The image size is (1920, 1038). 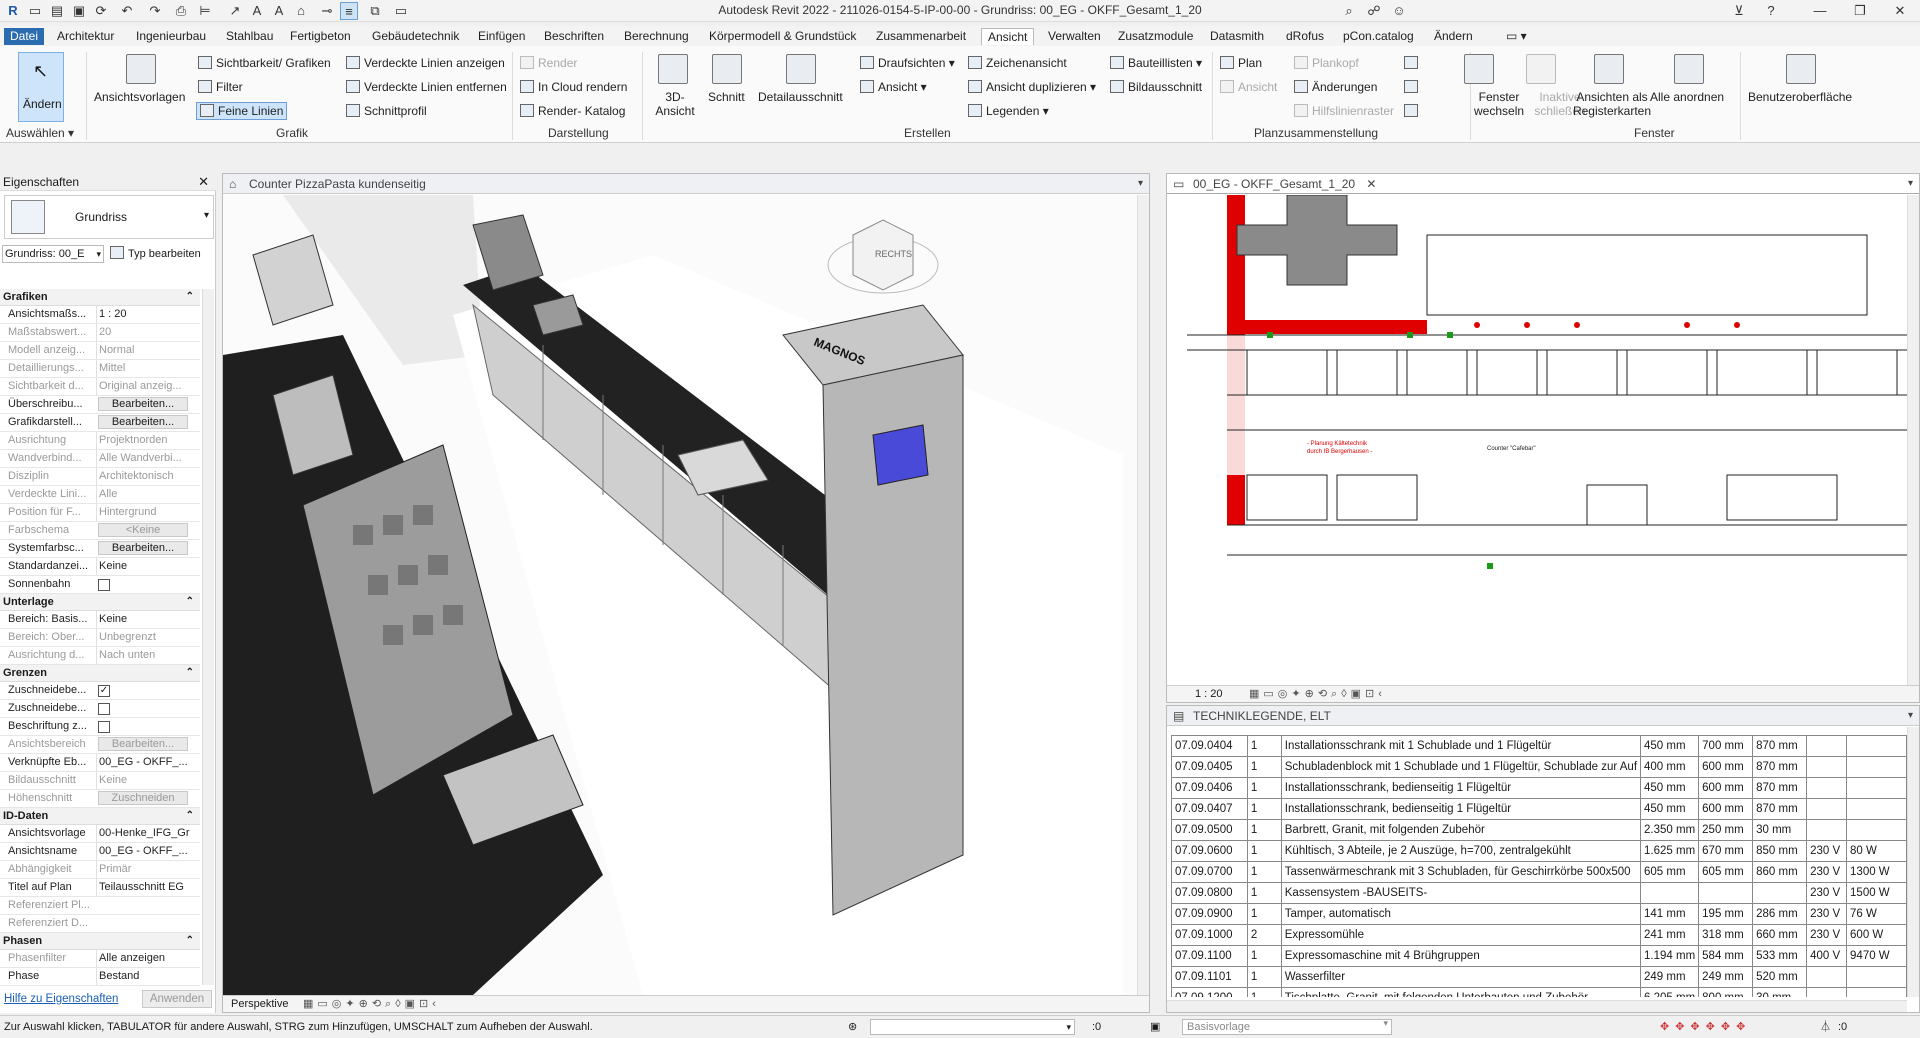 What do you see at coordinates (1461, 914) in the screenshot?
I see `schedule-cell: Tamper, automatisch` at bounding box center [1461, 914].